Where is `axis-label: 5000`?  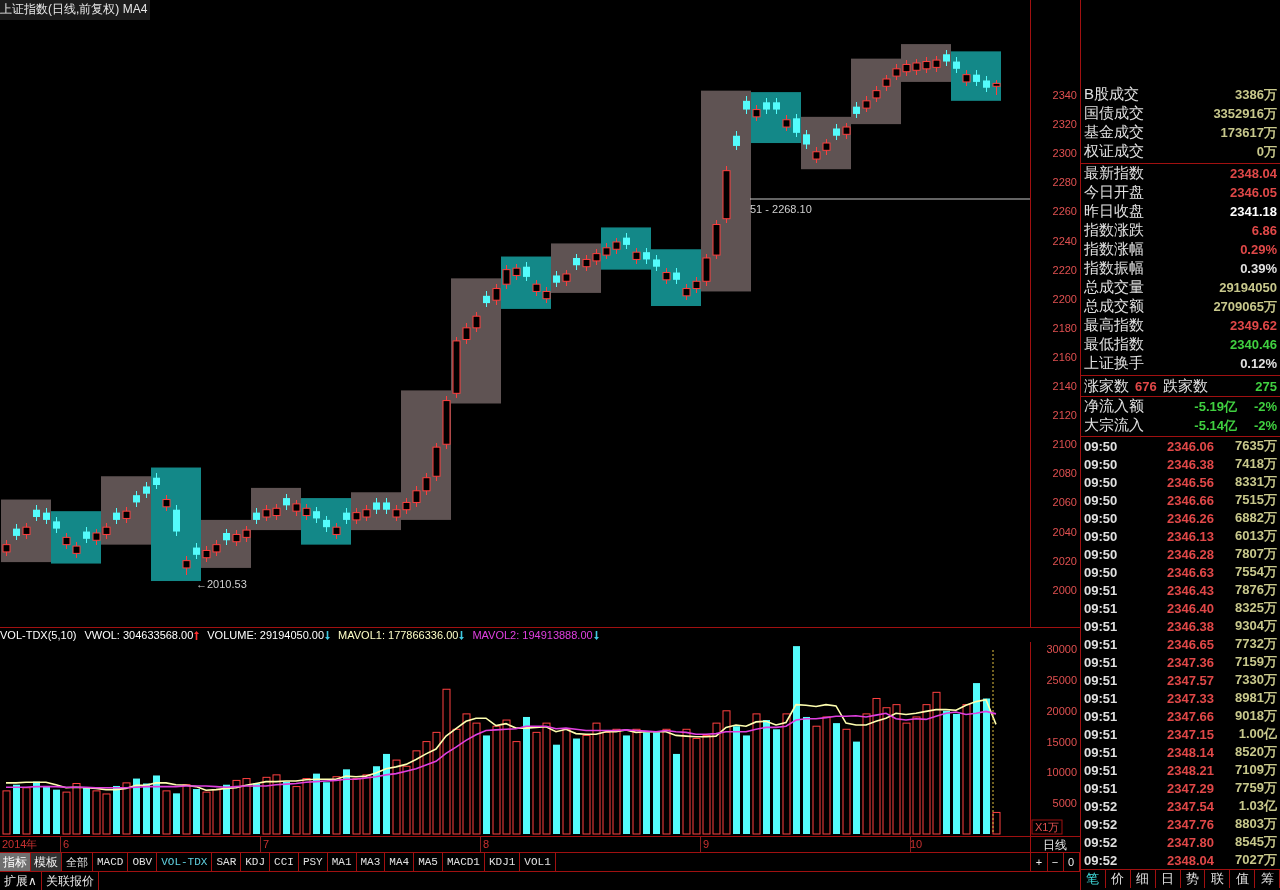
axis-label: 5000 is located at coordinates (1064, 803).